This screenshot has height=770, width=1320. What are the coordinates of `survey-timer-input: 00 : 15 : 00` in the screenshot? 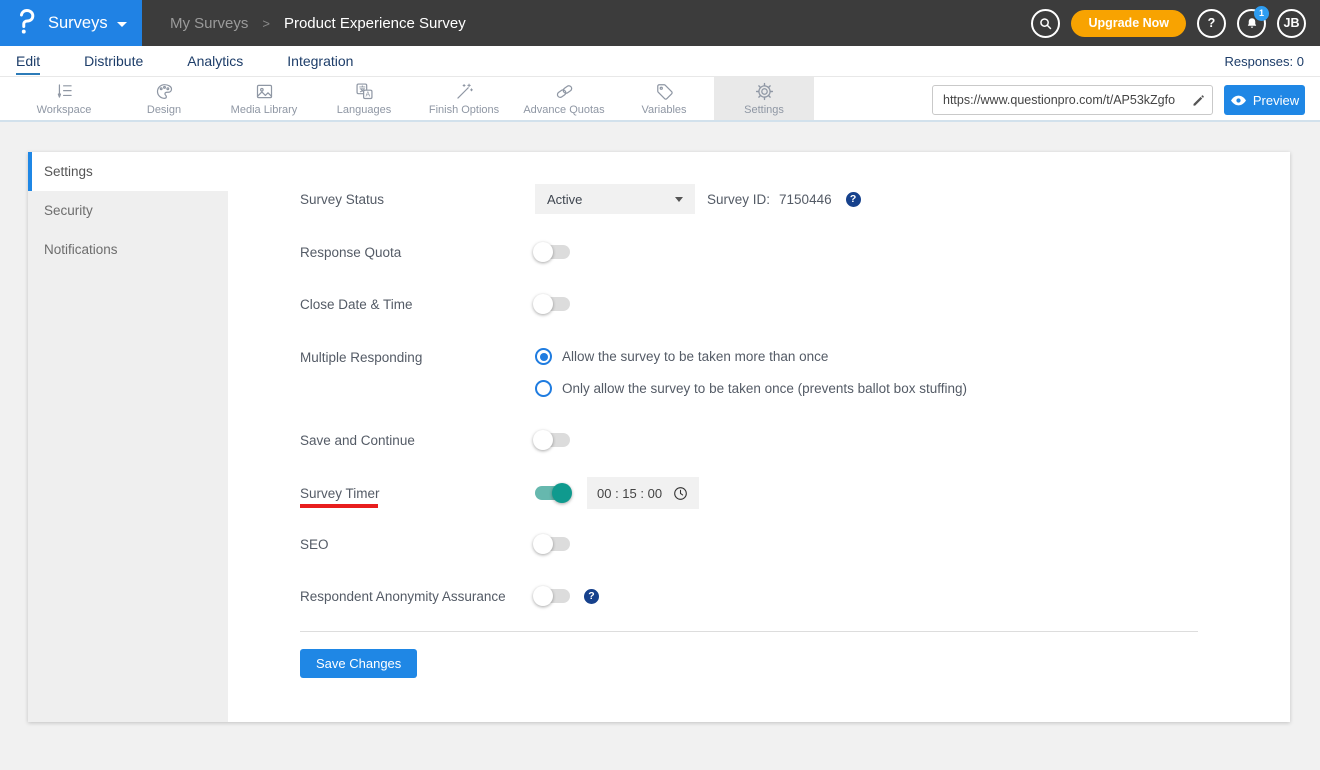 It's located at (643, 493).